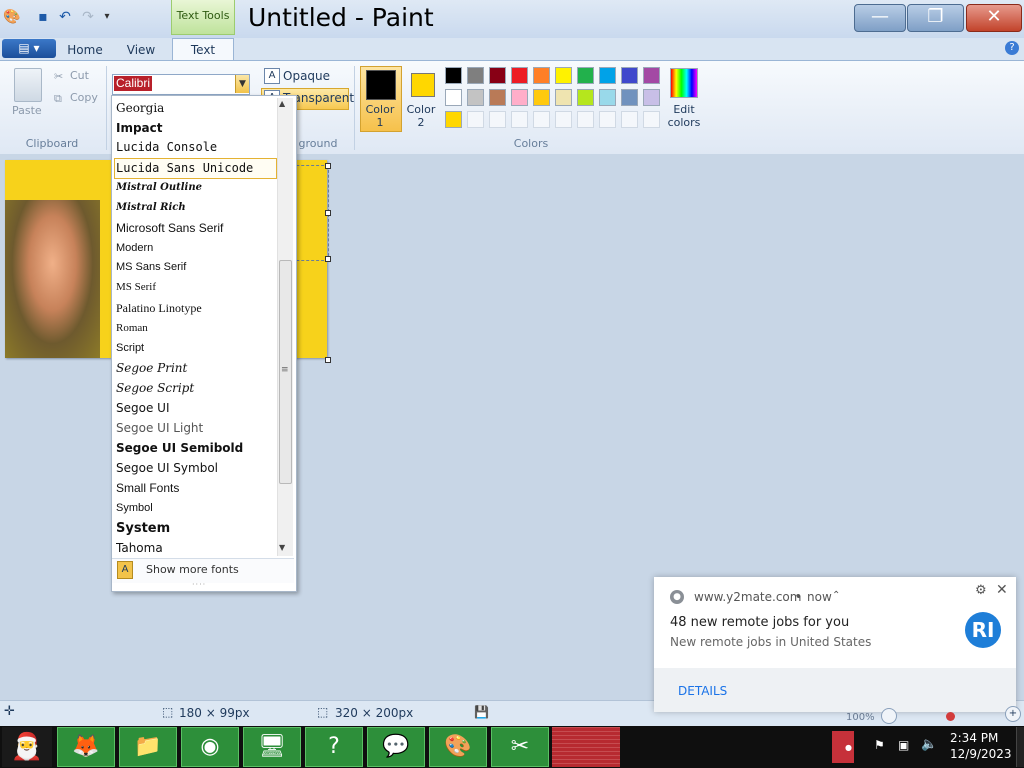 The width and height of the screenshot is (1024, 768). Describe the element at coordinates (520, 747) in the screenshot. I see `taskbar-snipping-tool-icon: ✂` at that location.